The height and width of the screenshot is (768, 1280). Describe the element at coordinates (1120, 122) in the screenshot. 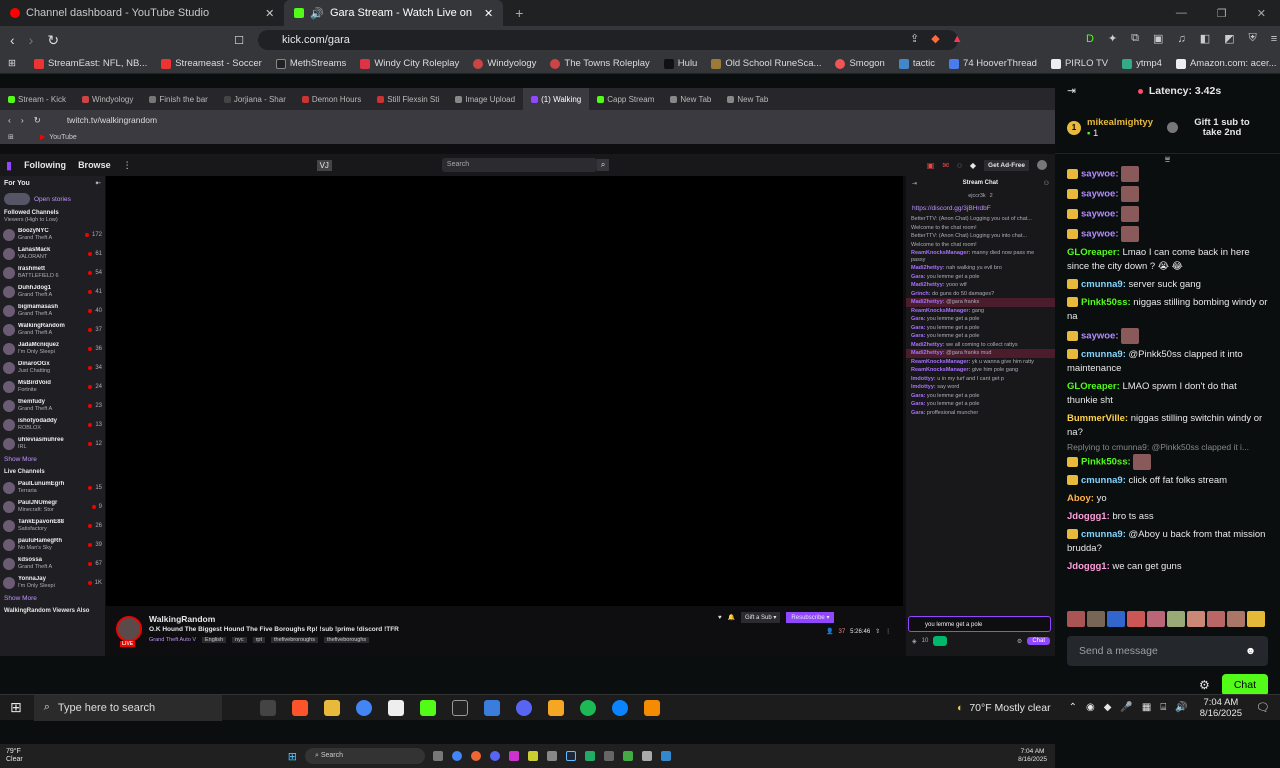

I see `top-gifter-name: mikealmightyy` at that location.